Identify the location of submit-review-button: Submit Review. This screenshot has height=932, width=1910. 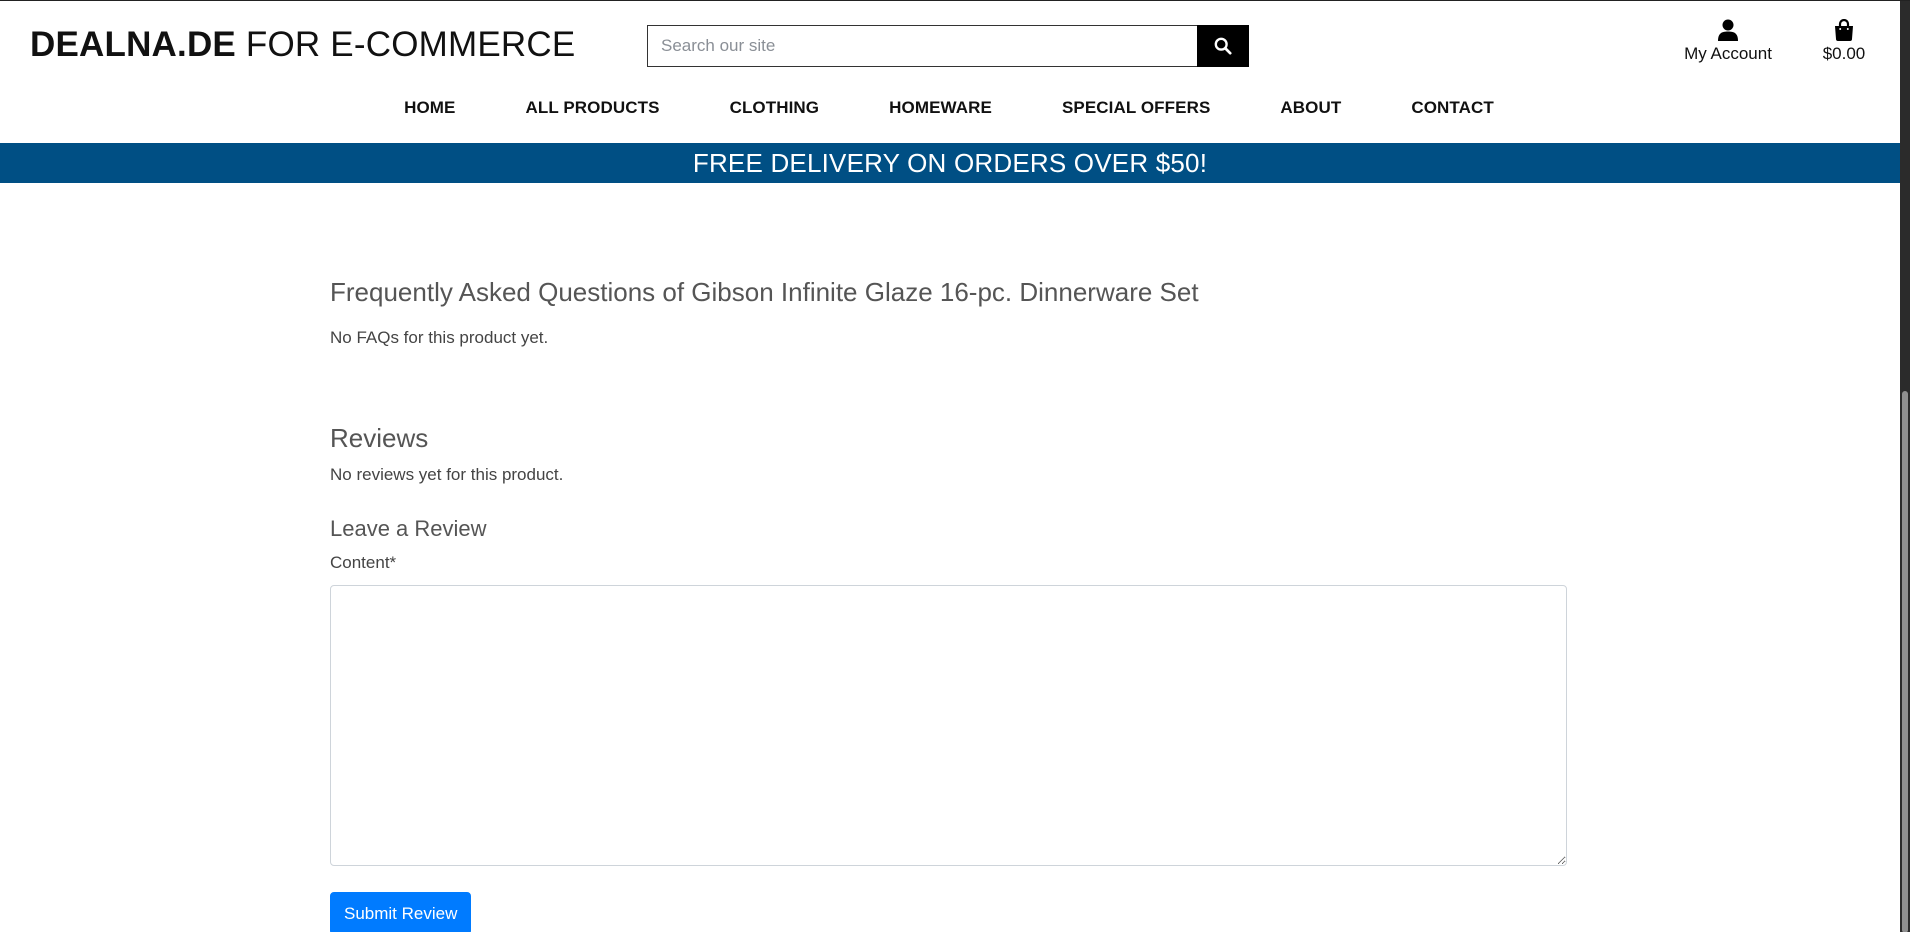
(401, 912).